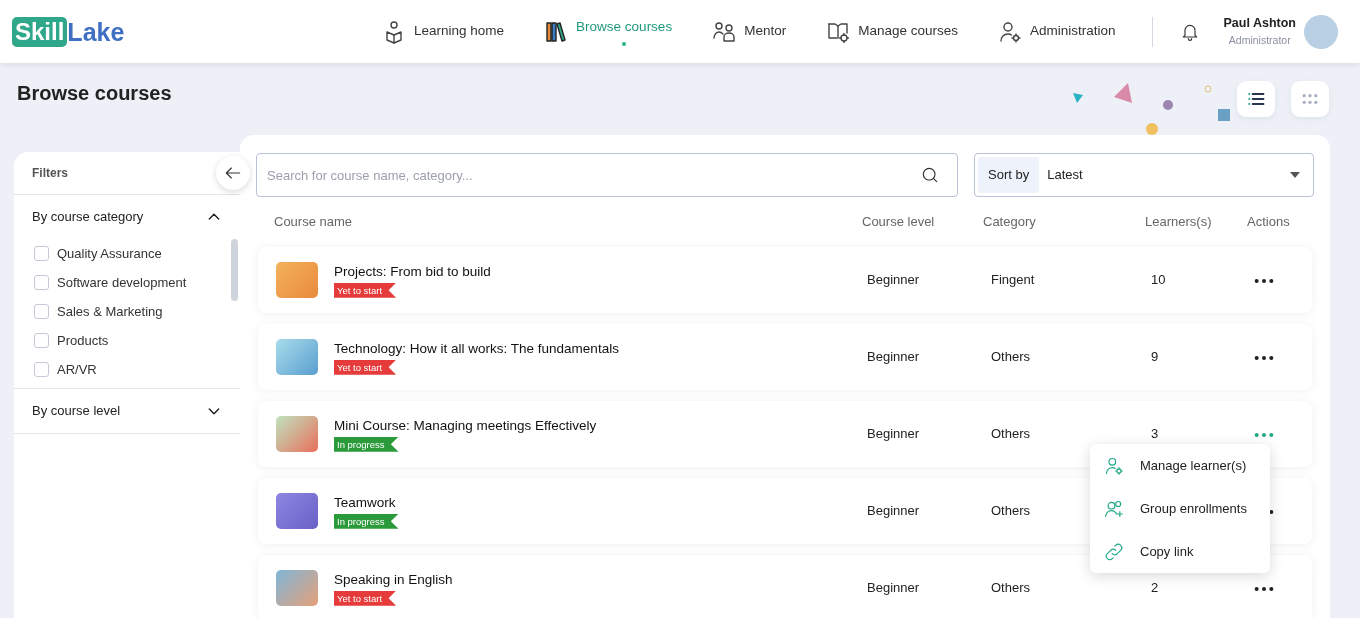 This screenshot has height=618, width=1360. Describe the element at coordinates (476, 349) in the screenshot. I see `course-title: Technology: How it all works: The fundamentals` at that location.